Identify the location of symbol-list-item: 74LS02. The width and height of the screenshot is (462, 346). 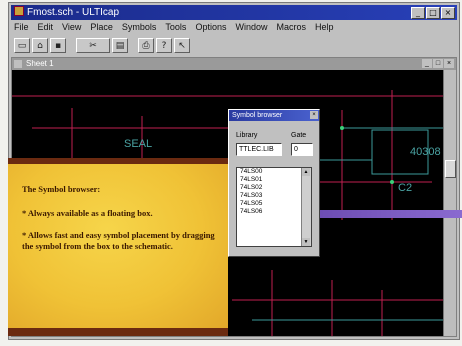
(274, 188).